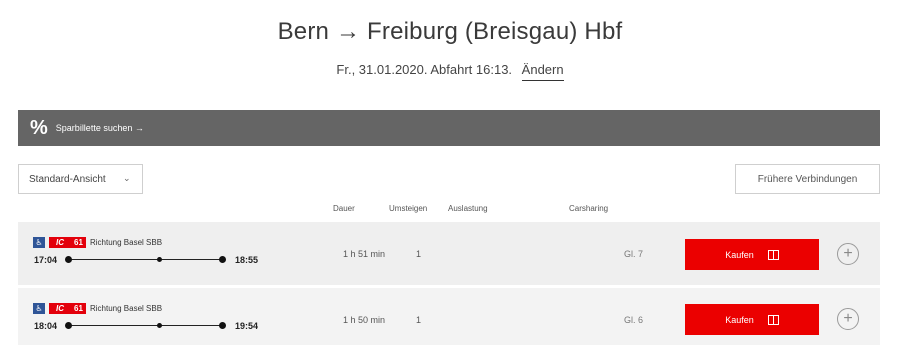 This screenshot has width=900, height=345. Describe the element at coordinates (450, 31) in the screenshot. I see `page-title: Bern → Freiburg (Breisgau) Hbf` at that location.